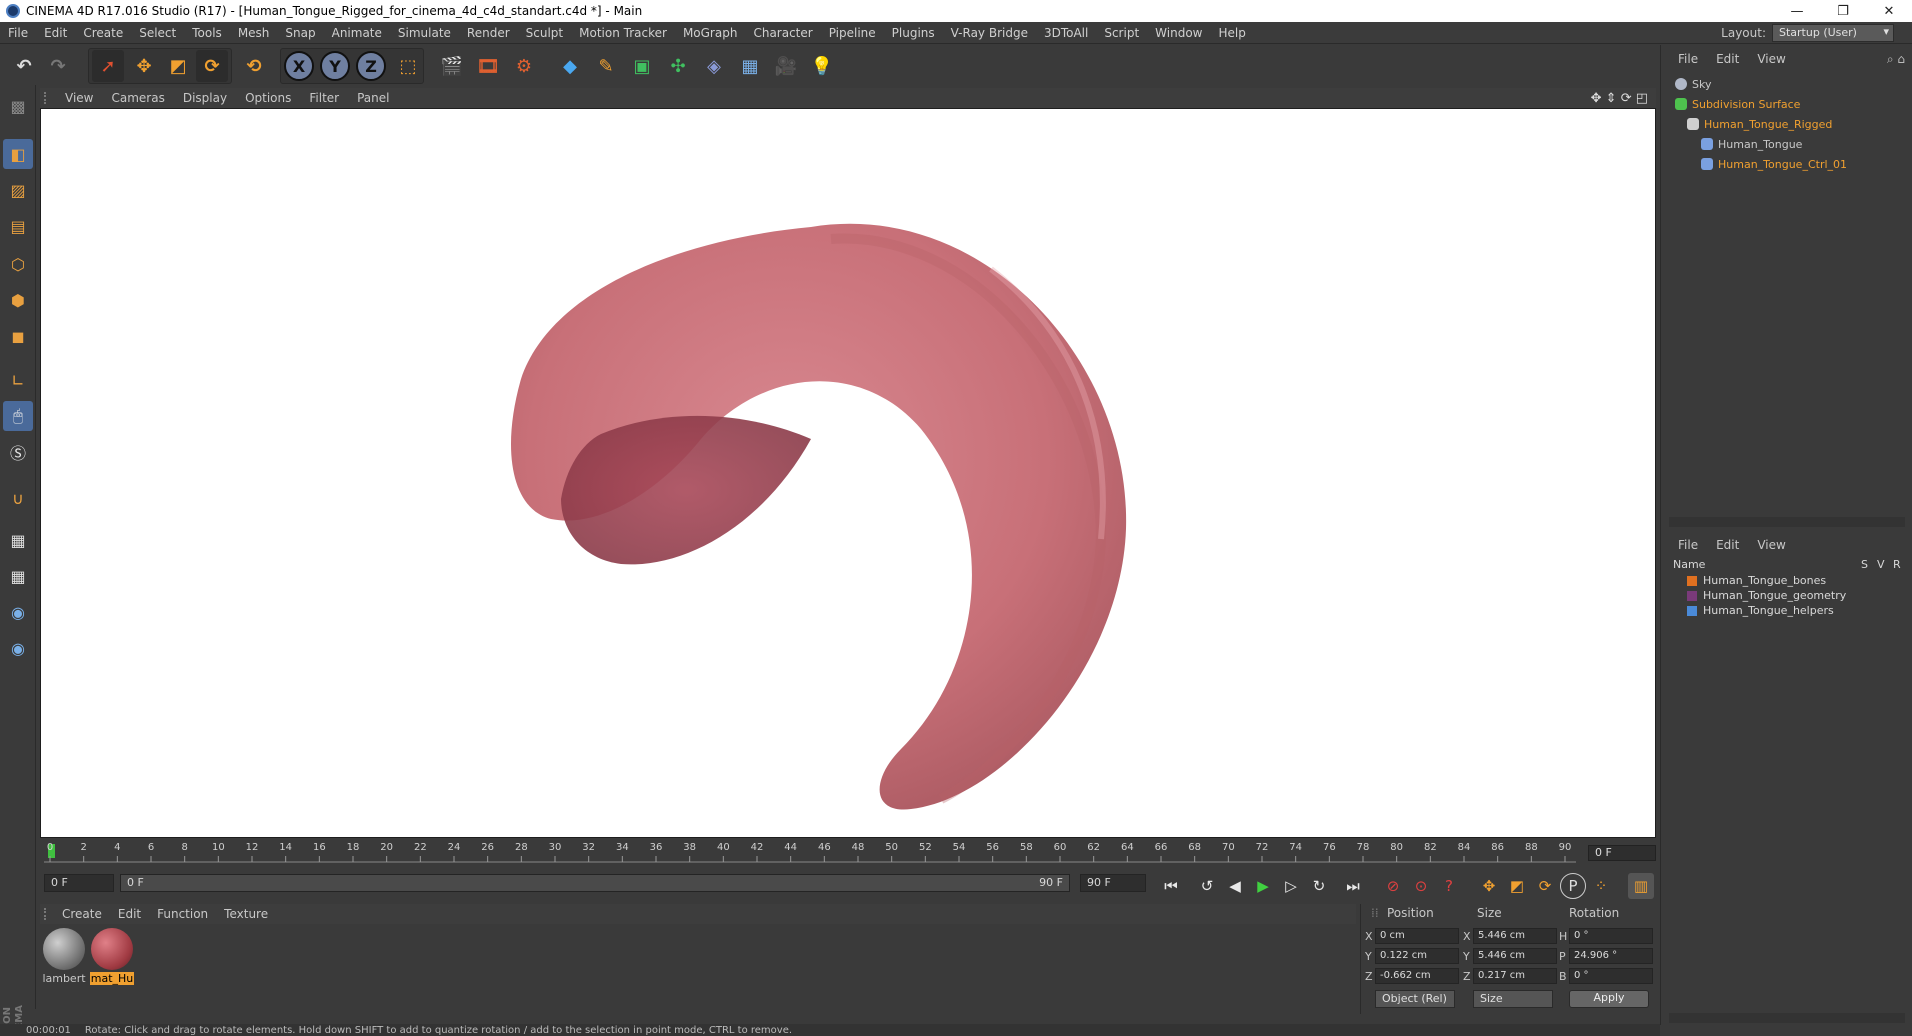 The height and width of the screenshot is (1036, 1912). I want to click on layer-menu-edit: Edit, so click(1727, 545).